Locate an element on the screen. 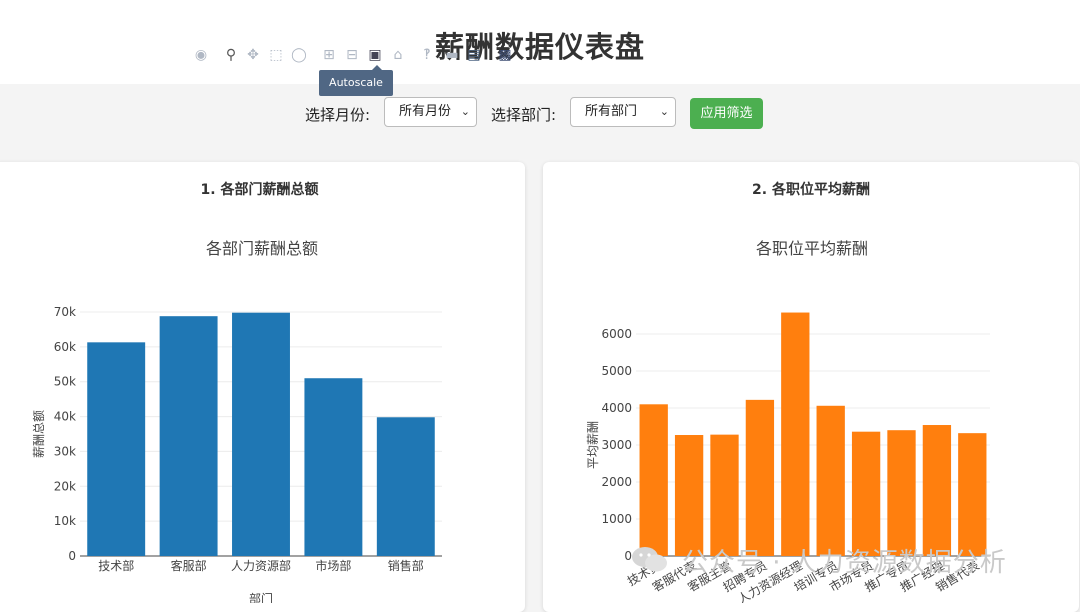  watermark: 公众号 · 人力资源数据分析 is located at coordinates (850, 560).